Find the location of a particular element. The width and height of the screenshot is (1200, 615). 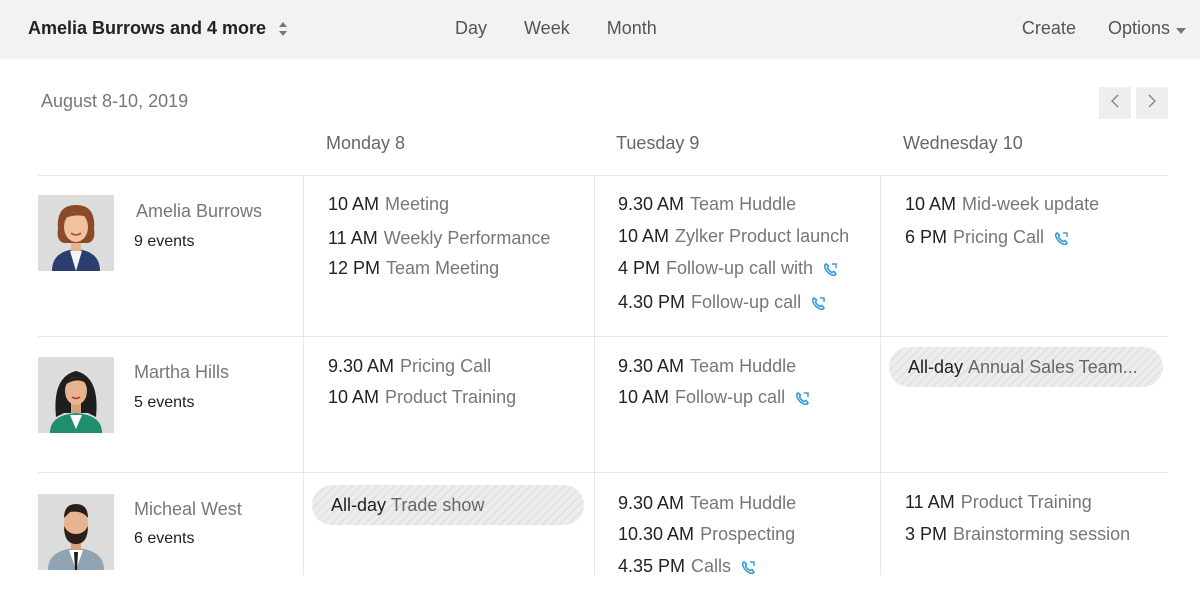

top-actions: Create Options is located at coordinates (1104, 28).